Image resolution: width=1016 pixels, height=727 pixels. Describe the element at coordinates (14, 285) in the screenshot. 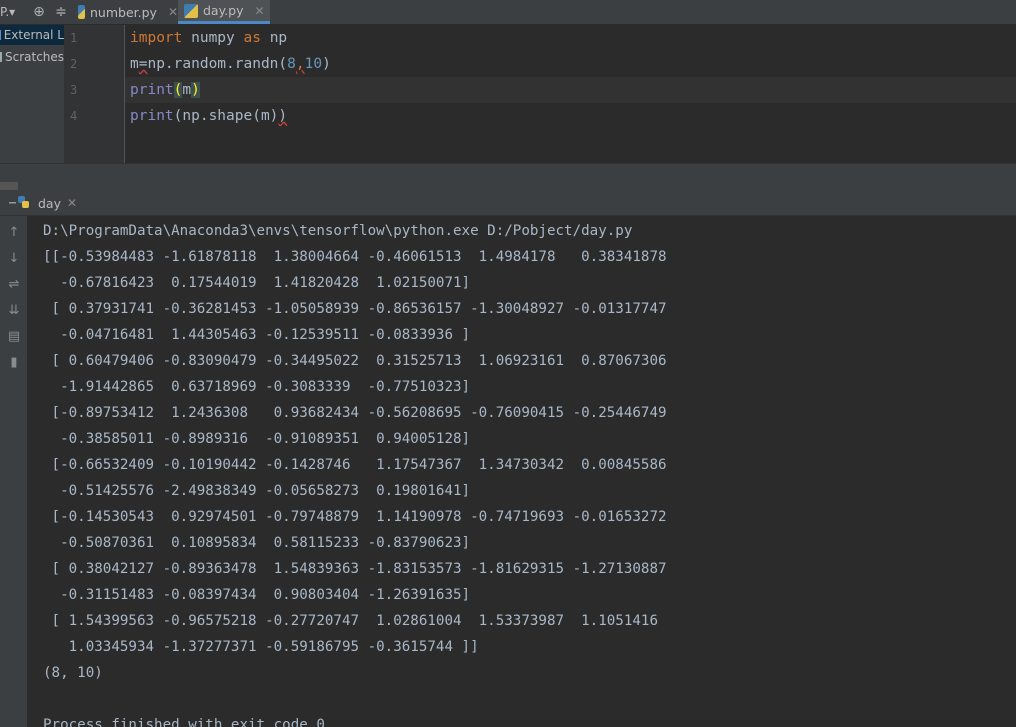

I see `soft-wrap-icon: ⇌` at that location.